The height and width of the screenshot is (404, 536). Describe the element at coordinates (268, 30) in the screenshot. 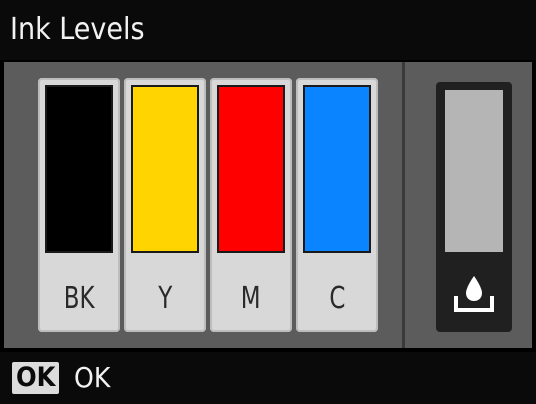

I see `title-bar: Ink Levels` at that location.